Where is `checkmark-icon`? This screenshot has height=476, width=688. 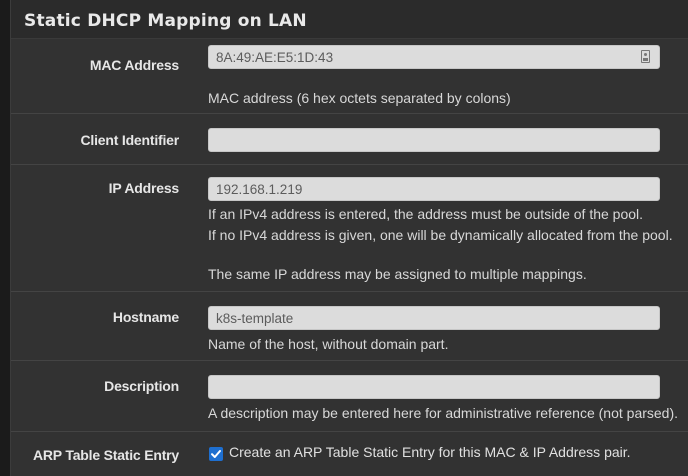
checkmark-icon is located at coordinates (216, 454).